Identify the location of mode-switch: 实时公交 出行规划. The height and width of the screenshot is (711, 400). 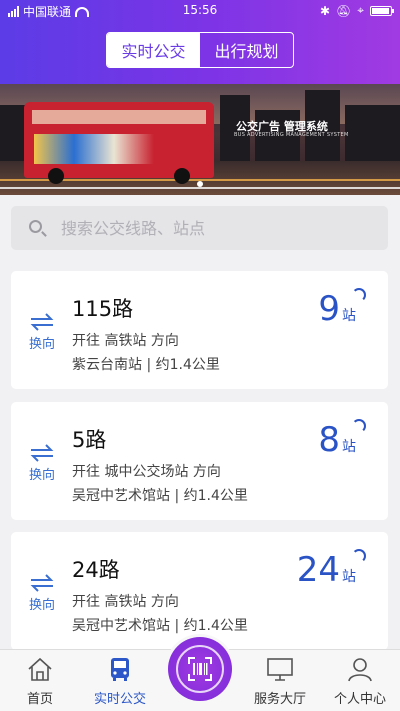
(200, 50).